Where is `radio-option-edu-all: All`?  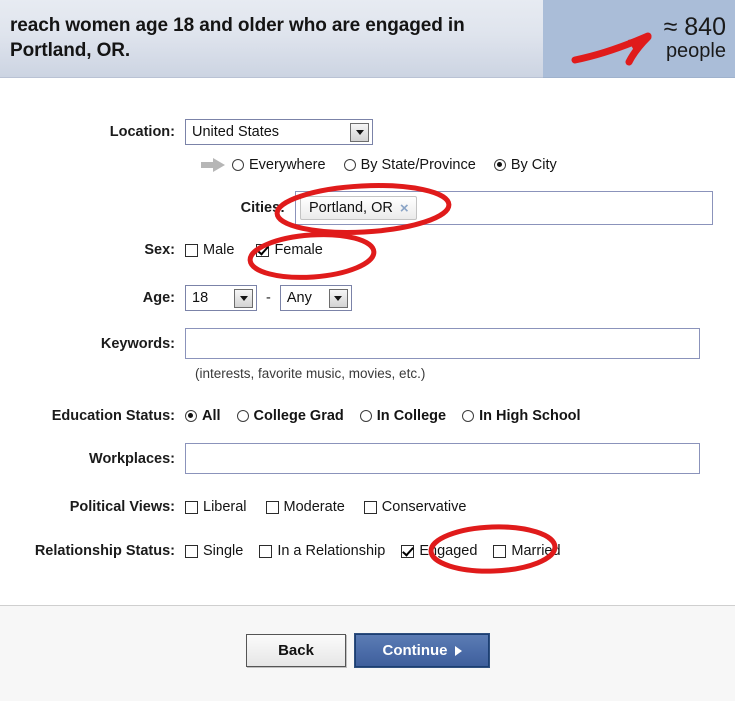 radio-option-edu-all: All is located at coordinates (203, 416).